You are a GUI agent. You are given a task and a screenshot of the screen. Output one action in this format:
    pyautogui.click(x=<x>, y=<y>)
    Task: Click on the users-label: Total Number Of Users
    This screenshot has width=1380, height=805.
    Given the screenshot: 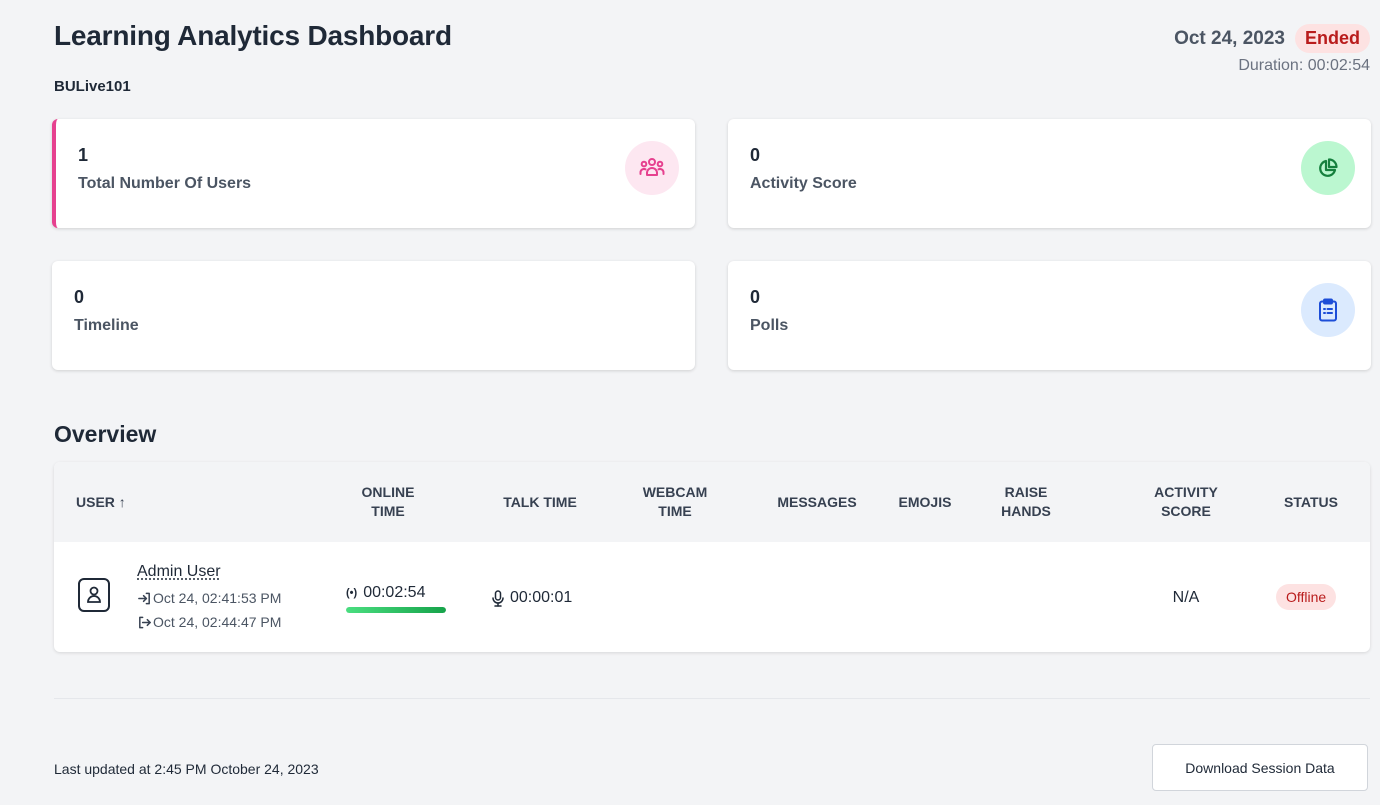 What is the action you would take?
    pyautogui.click(x=165, y=183)
    